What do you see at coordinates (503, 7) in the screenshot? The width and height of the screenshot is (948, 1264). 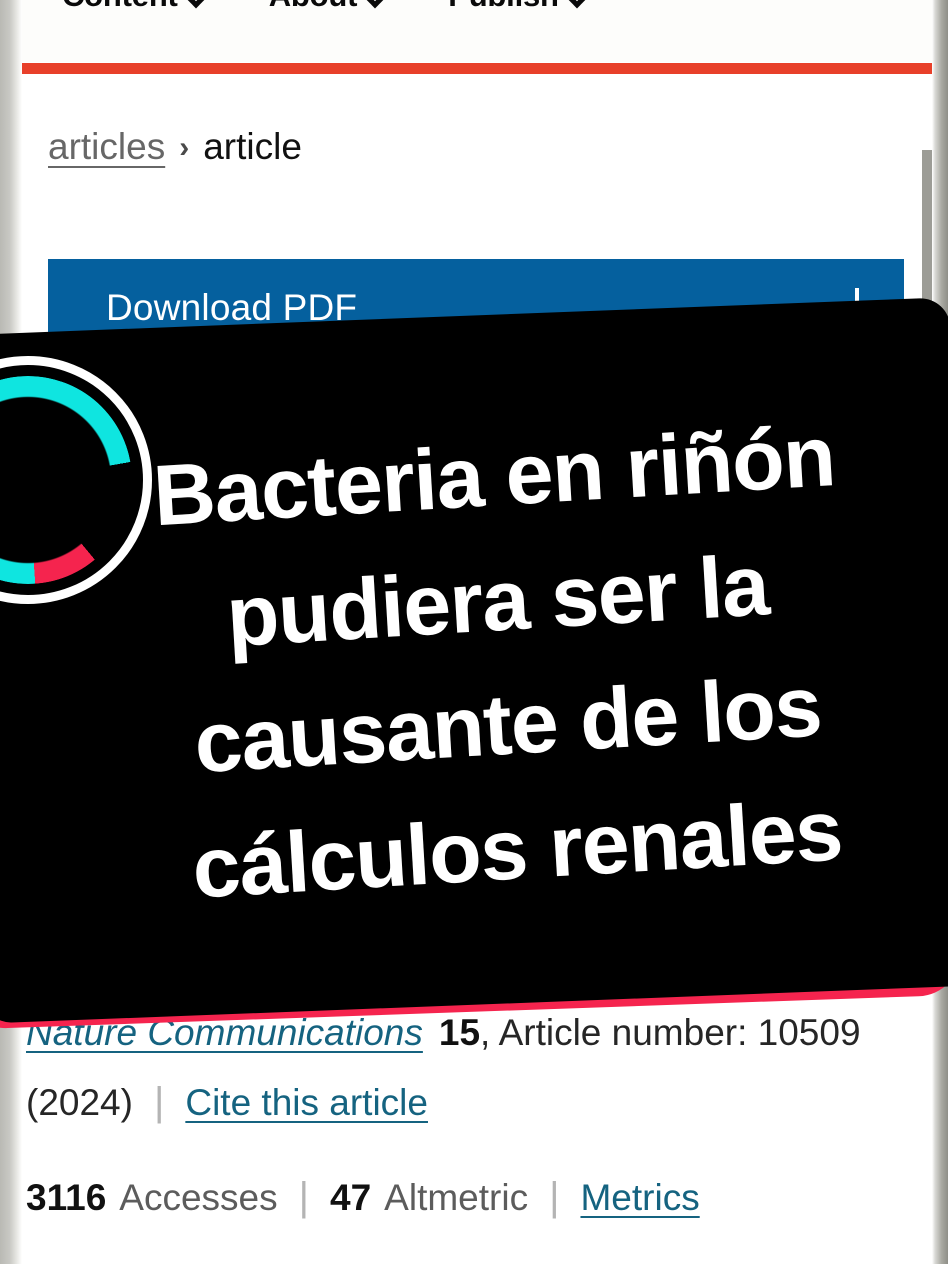 I see `nav-item-publish-label: Publish` at bounding box center [503, 7].